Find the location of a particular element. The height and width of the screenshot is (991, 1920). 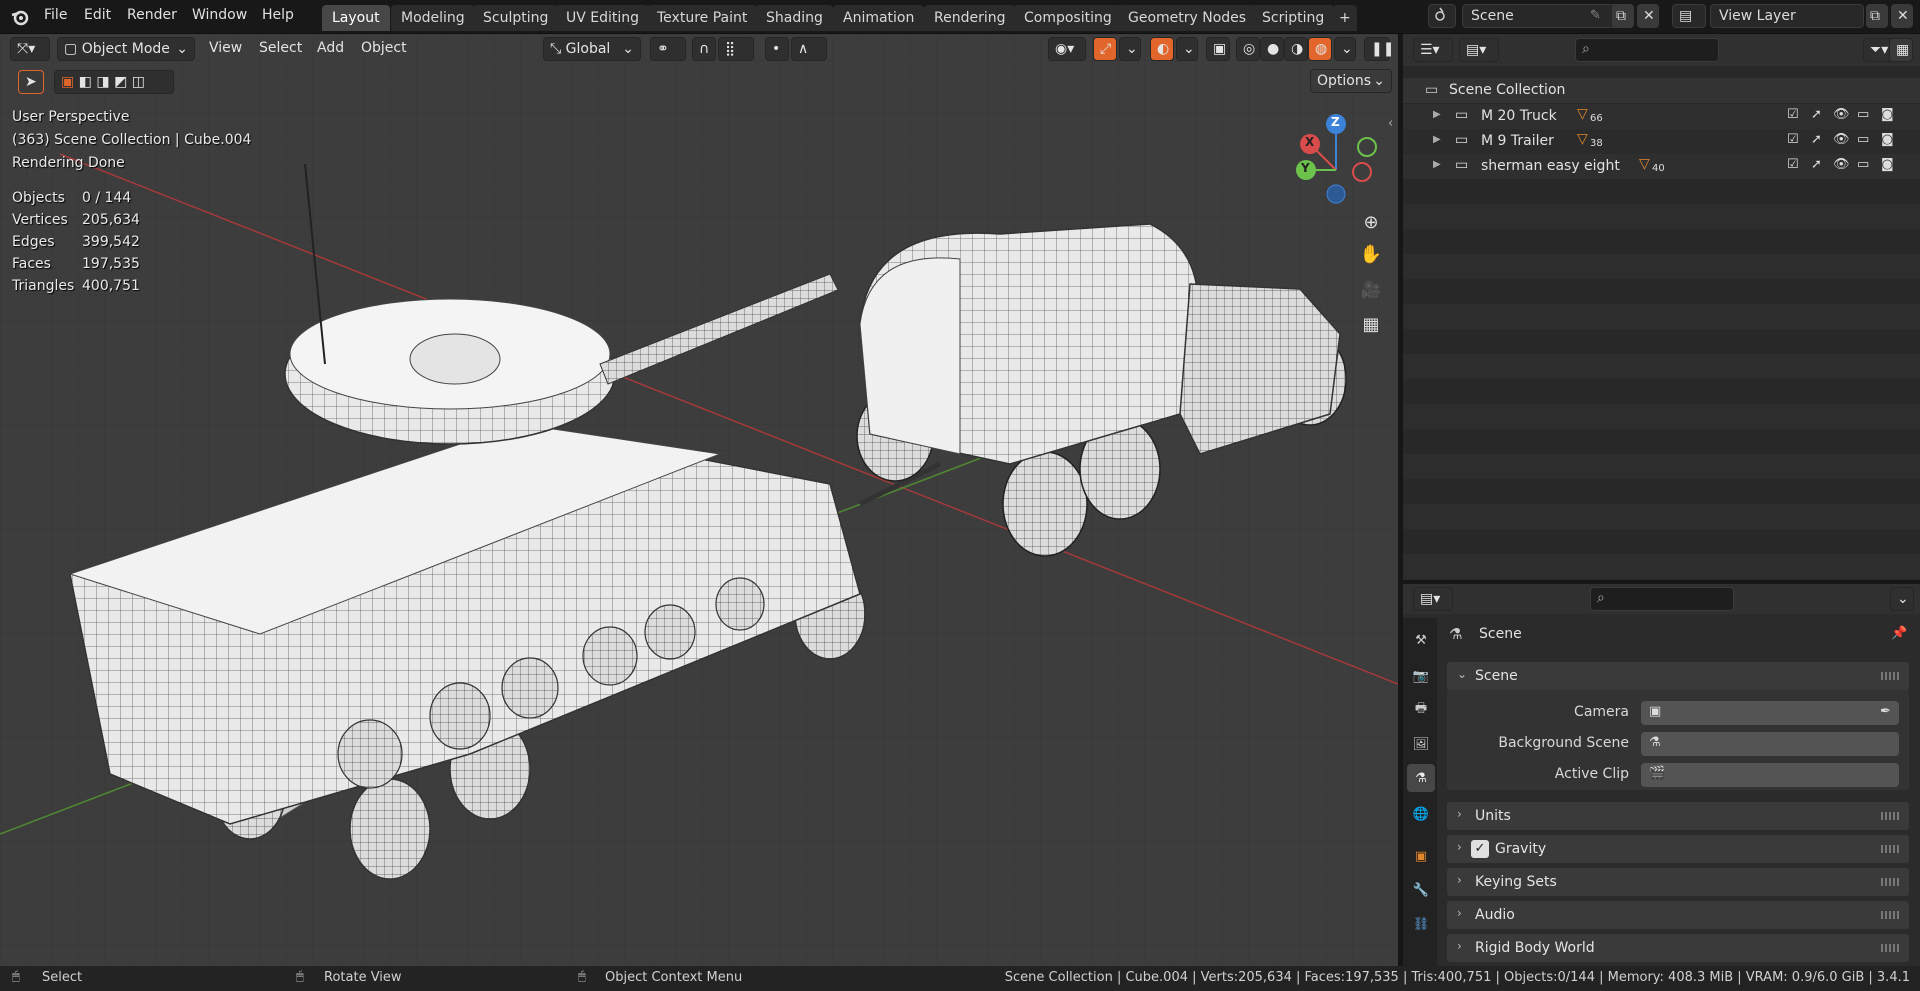

tab-object-icon: ▣ is located at coordinates (1421, 856).